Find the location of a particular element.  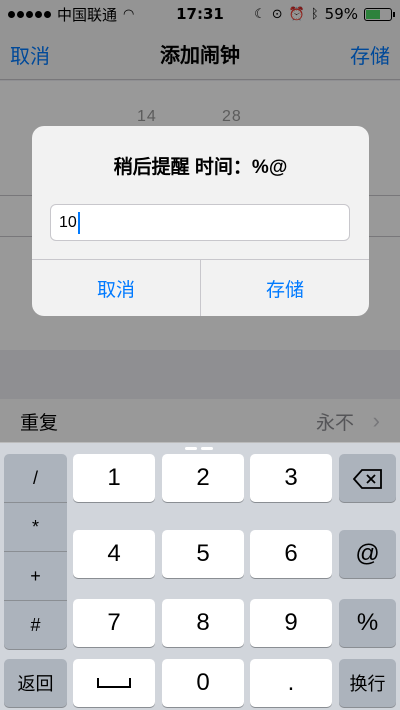

key-asterisk: * is located at coordinates (35, 527).